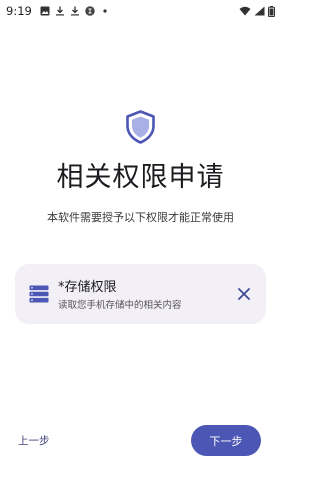 This screenshot has height=499, width=320. Describe the element at coordinates (140, 11) in the screenshot. I see `status-bar: 9:19` at that location.